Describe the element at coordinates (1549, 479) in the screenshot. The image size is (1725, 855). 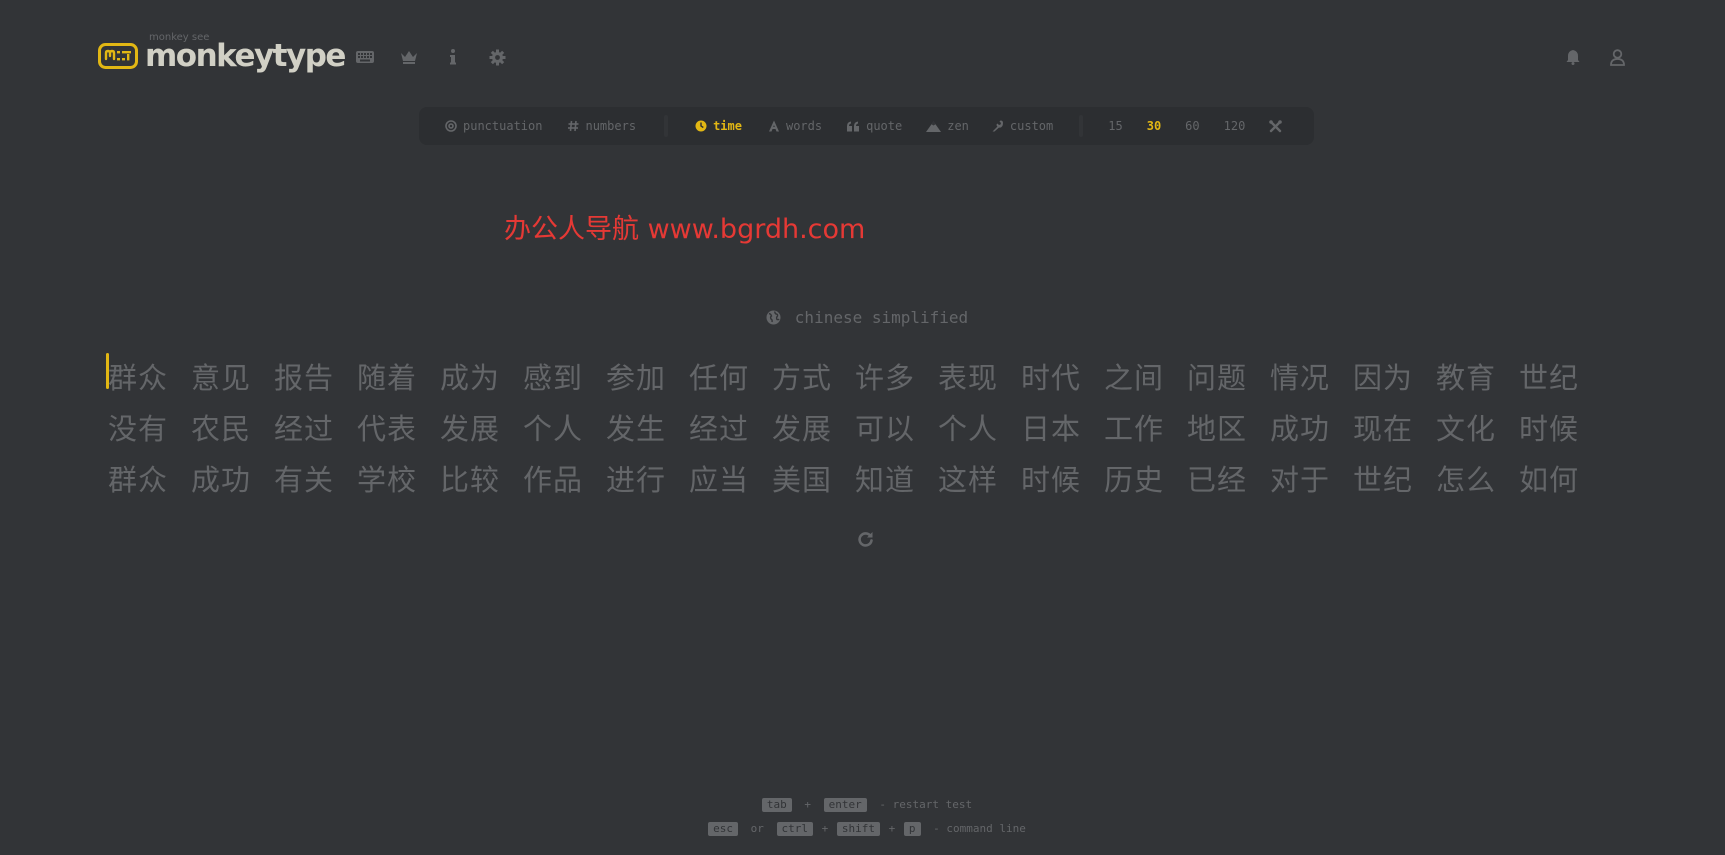
I see `word: 如何` at that location.